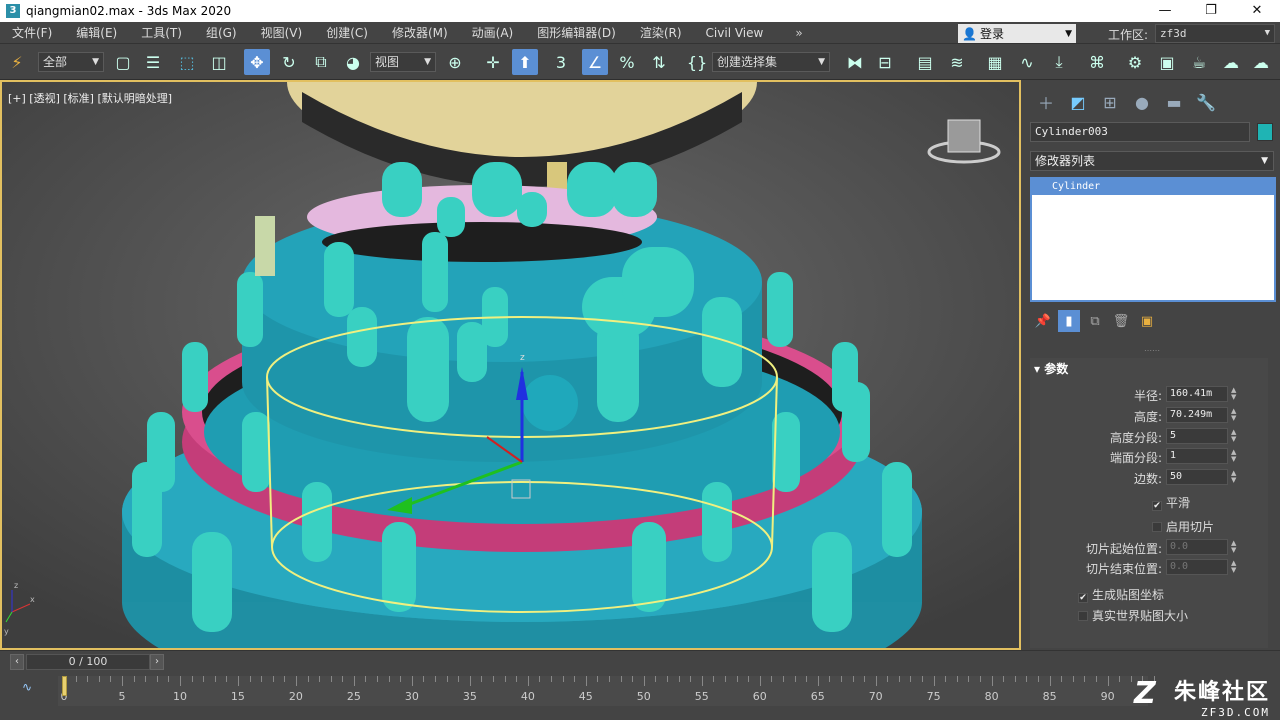 Image resolution: width=1280 pixels, height=720 pixels. Describe the element at coordinates (1178, 503) in the screenshot. I see `smooth-label: 平滑` at that location.